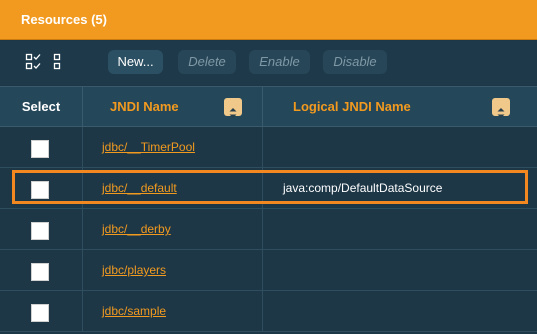 The width and height of the screenshot is (537, 334). I want to click on jndi-name-link: jdbc/players, so click(134, 270).